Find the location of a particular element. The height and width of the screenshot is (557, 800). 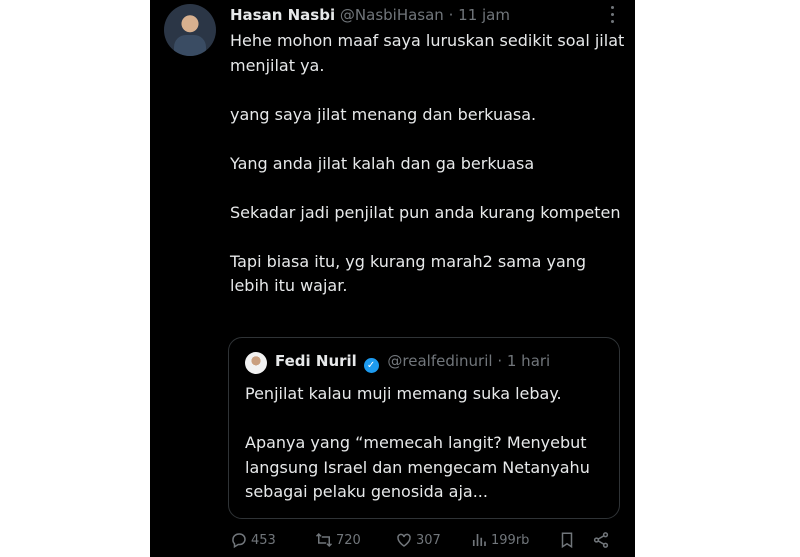

quoted-paragraph: Penjilat kalau muji memang suka lebay. is located at coordinates (403, 393).